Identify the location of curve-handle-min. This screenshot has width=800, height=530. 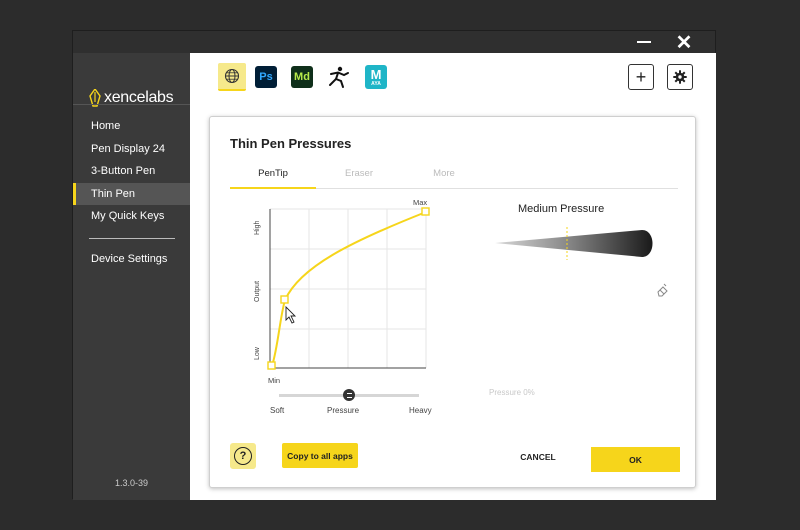
(271, 365).